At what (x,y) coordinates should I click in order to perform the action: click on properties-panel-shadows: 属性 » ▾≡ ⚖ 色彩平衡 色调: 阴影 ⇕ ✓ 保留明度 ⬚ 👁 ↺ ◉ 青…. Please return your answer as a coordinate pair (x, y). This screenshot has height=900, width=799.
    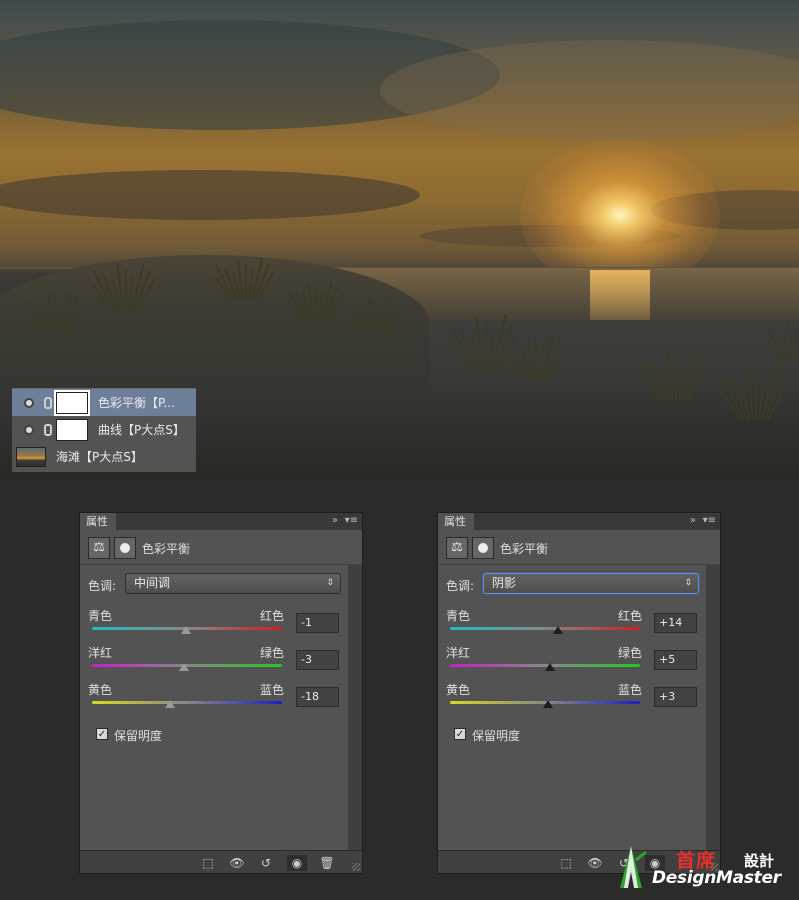
    Looking at the image, I should click on (579, 693).